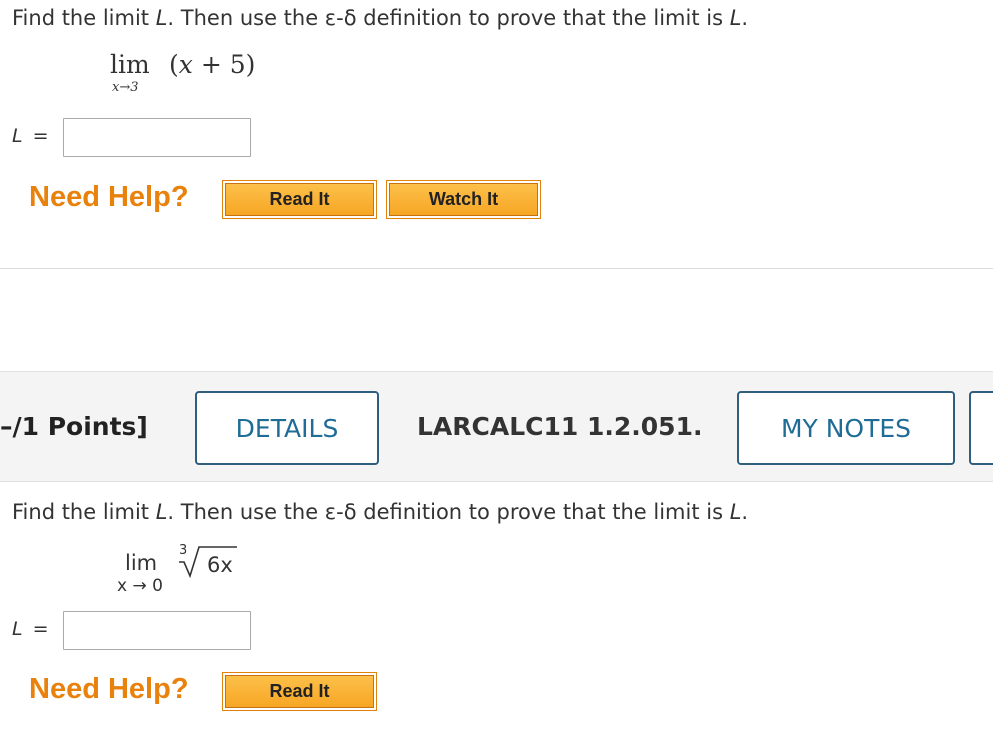  What do you see at coordinates (125, 87) in the screenshot?
I see `problem1-limit-subscript: x→3` at bounding box center [125, 87].